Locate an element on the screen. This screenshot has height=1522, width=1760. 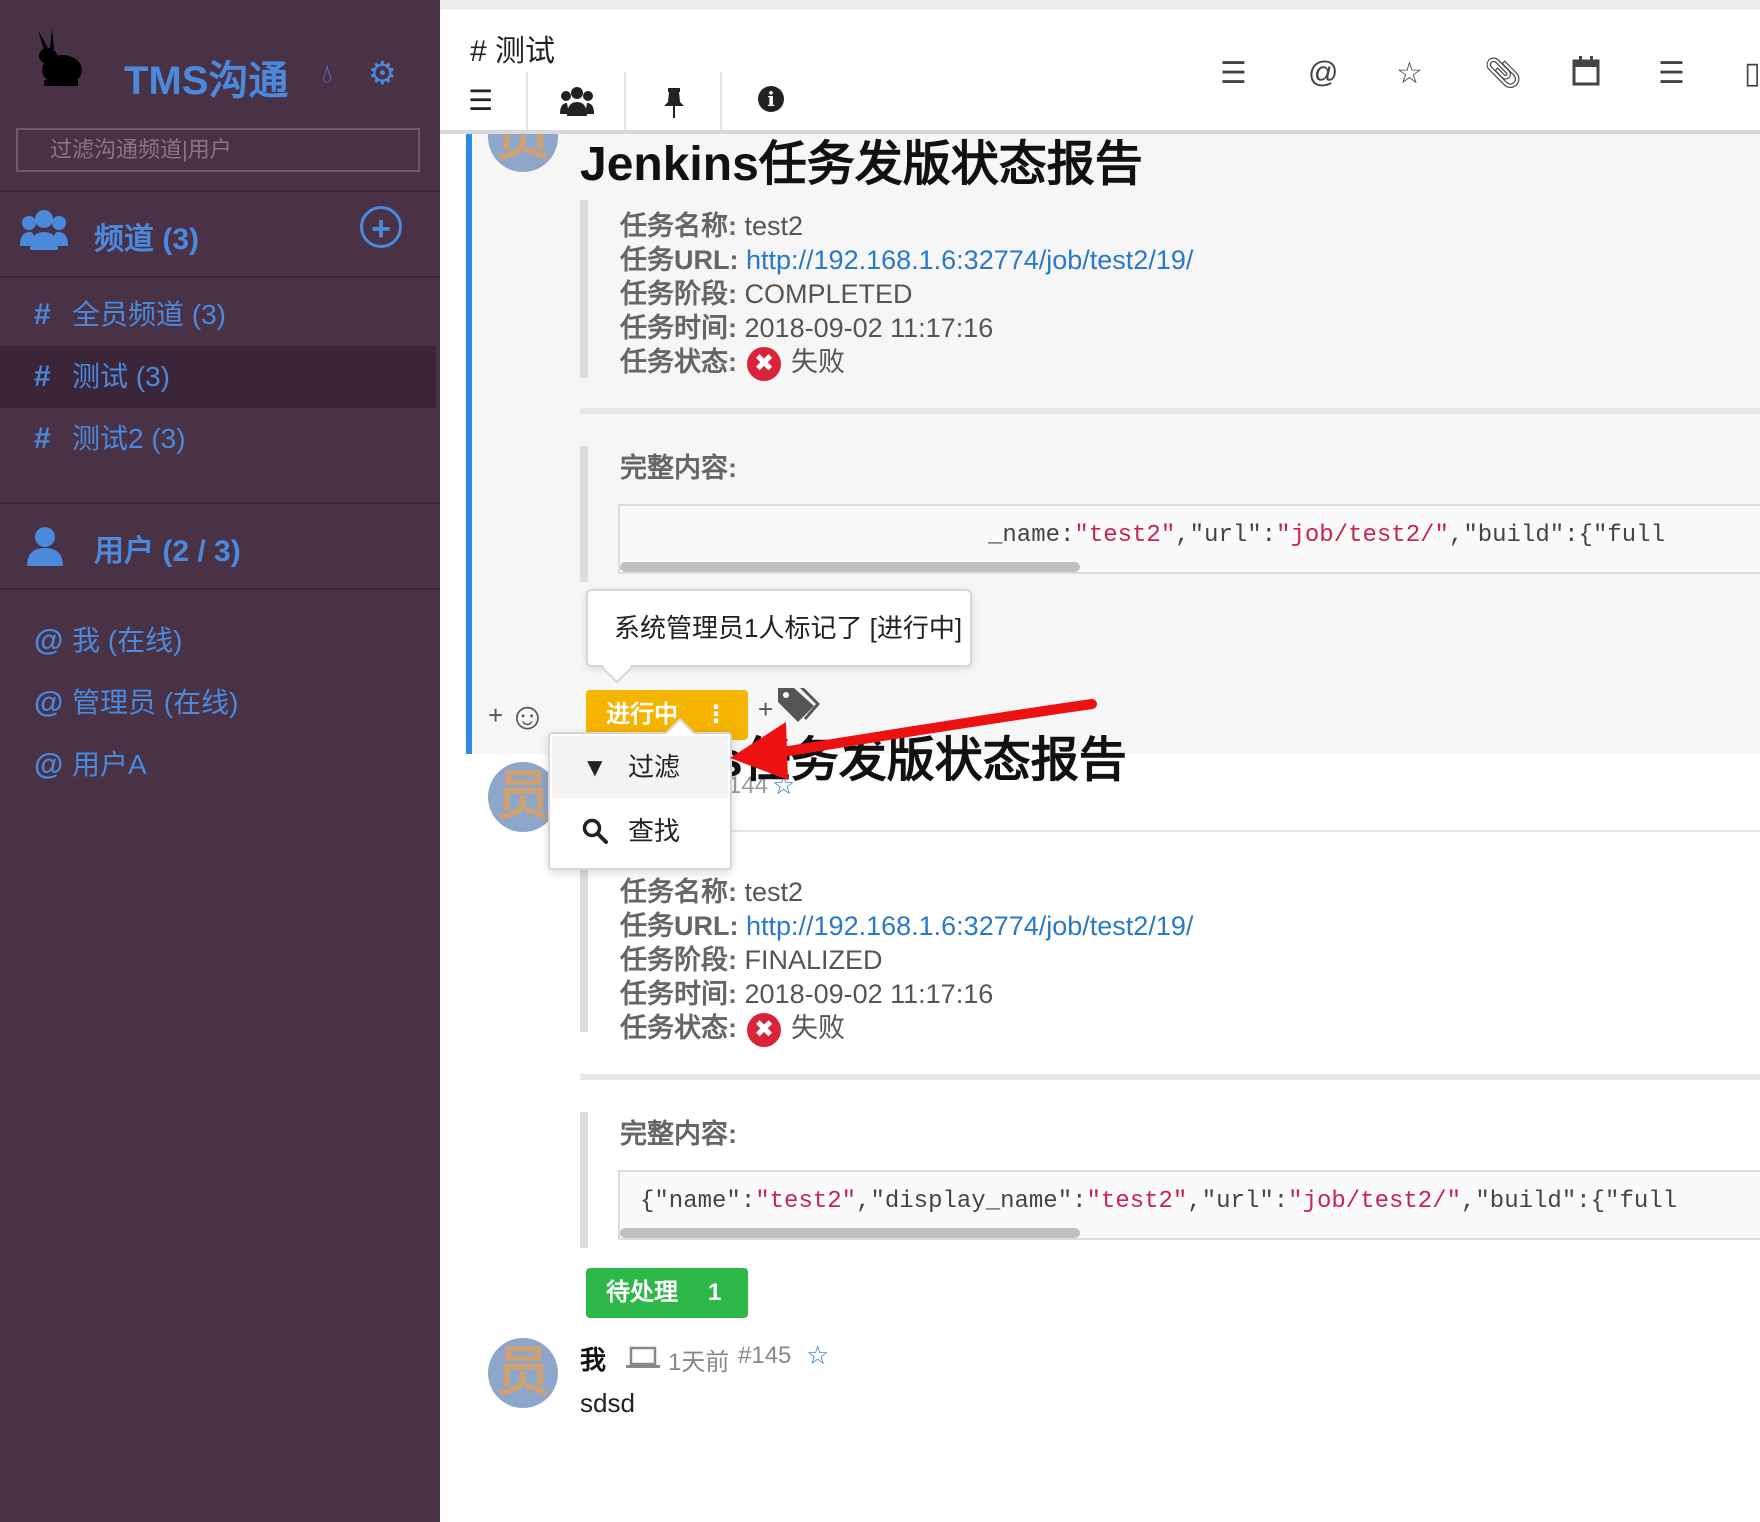
fail-icon: ✖ is located at coordinates (764, 363).